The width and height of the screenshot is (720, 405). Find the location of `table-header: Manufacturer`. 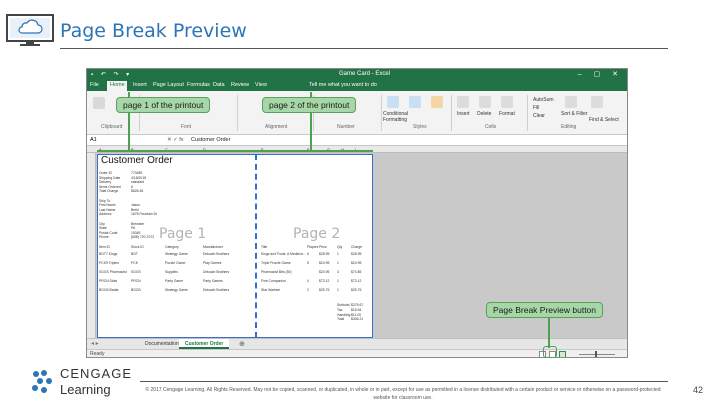

table-header: Manufacturer is located at coordinates (213, 247).